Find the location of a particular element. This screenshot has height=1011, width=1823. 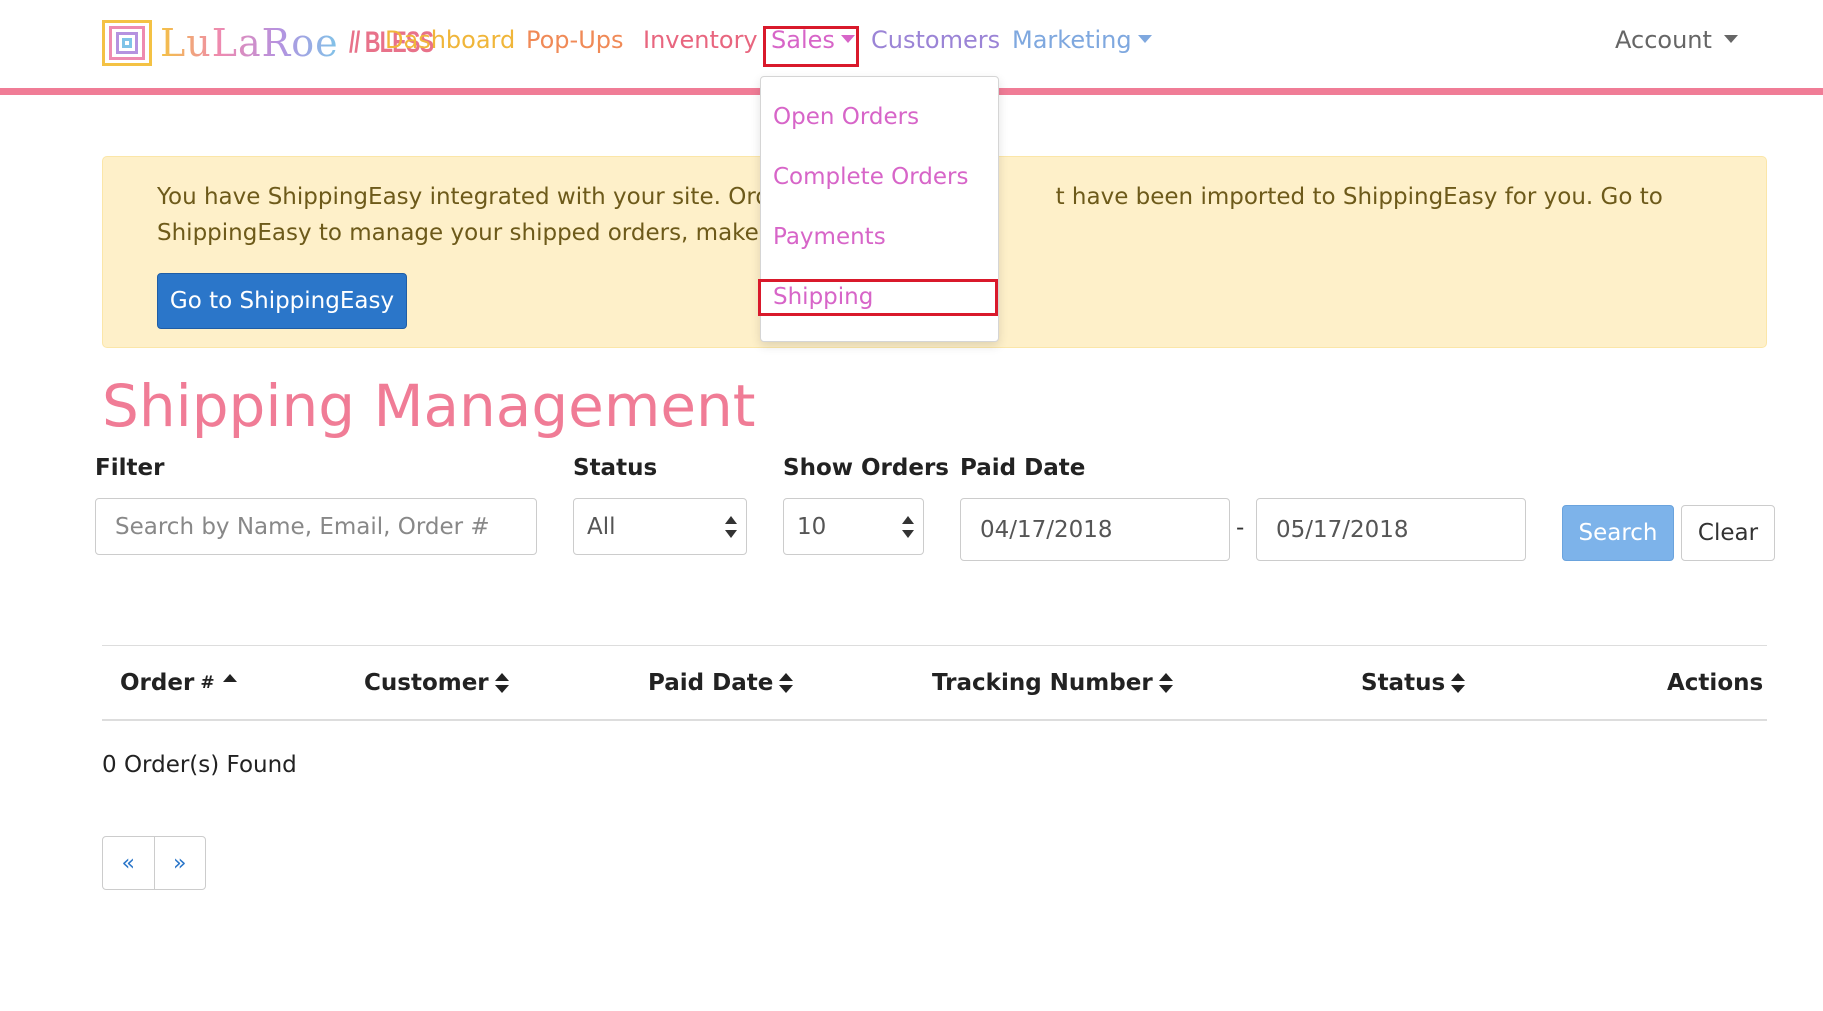

column-header-paid-date: Paid Date is located at coordinates (721, 683).